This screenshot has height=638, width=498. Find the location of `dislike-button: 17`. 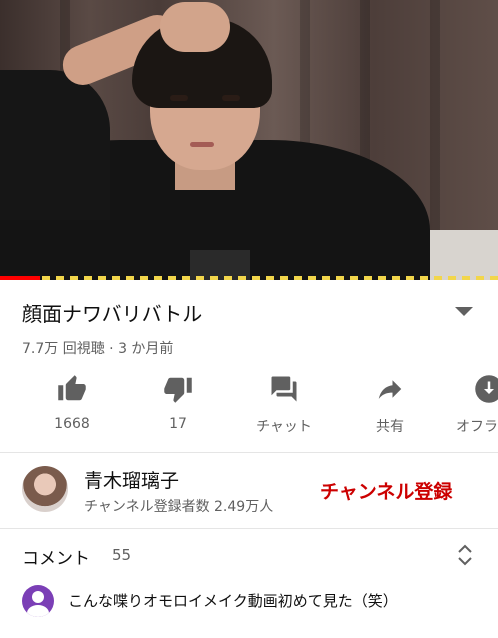

dislike-button: 17 is located at coordinates (178, 402).